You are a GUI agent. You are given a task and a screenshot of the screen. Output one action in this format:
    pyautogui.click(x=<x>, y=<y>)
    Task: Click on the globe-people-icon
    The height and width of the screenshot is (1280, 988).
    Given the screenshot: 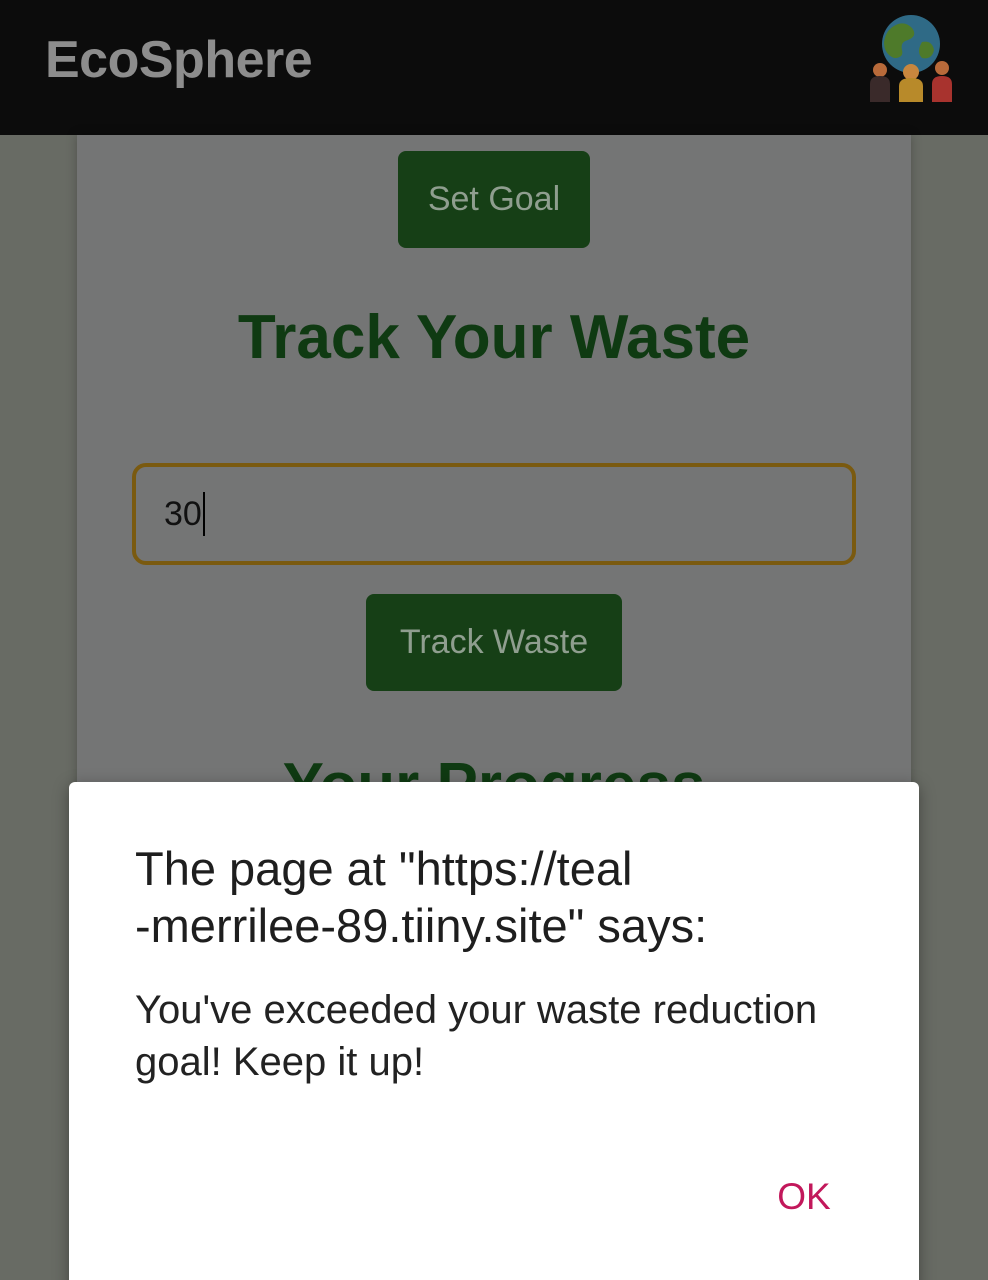 What is the action you would take?
    pyautogui.click(x=911, y=58)
    